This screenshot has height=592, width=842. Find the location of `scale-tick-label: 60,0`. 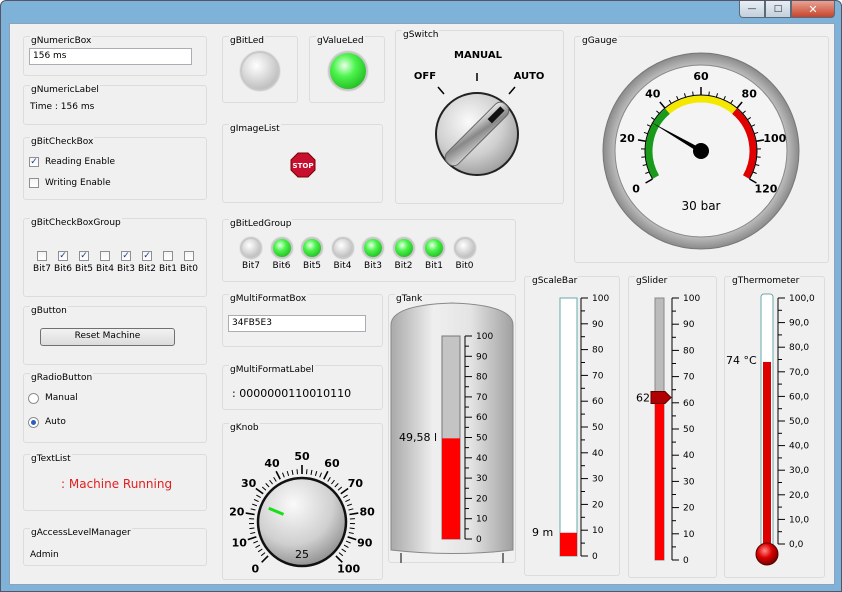

scale-tick-label: 60,0 is located at coordinates (799, 397).